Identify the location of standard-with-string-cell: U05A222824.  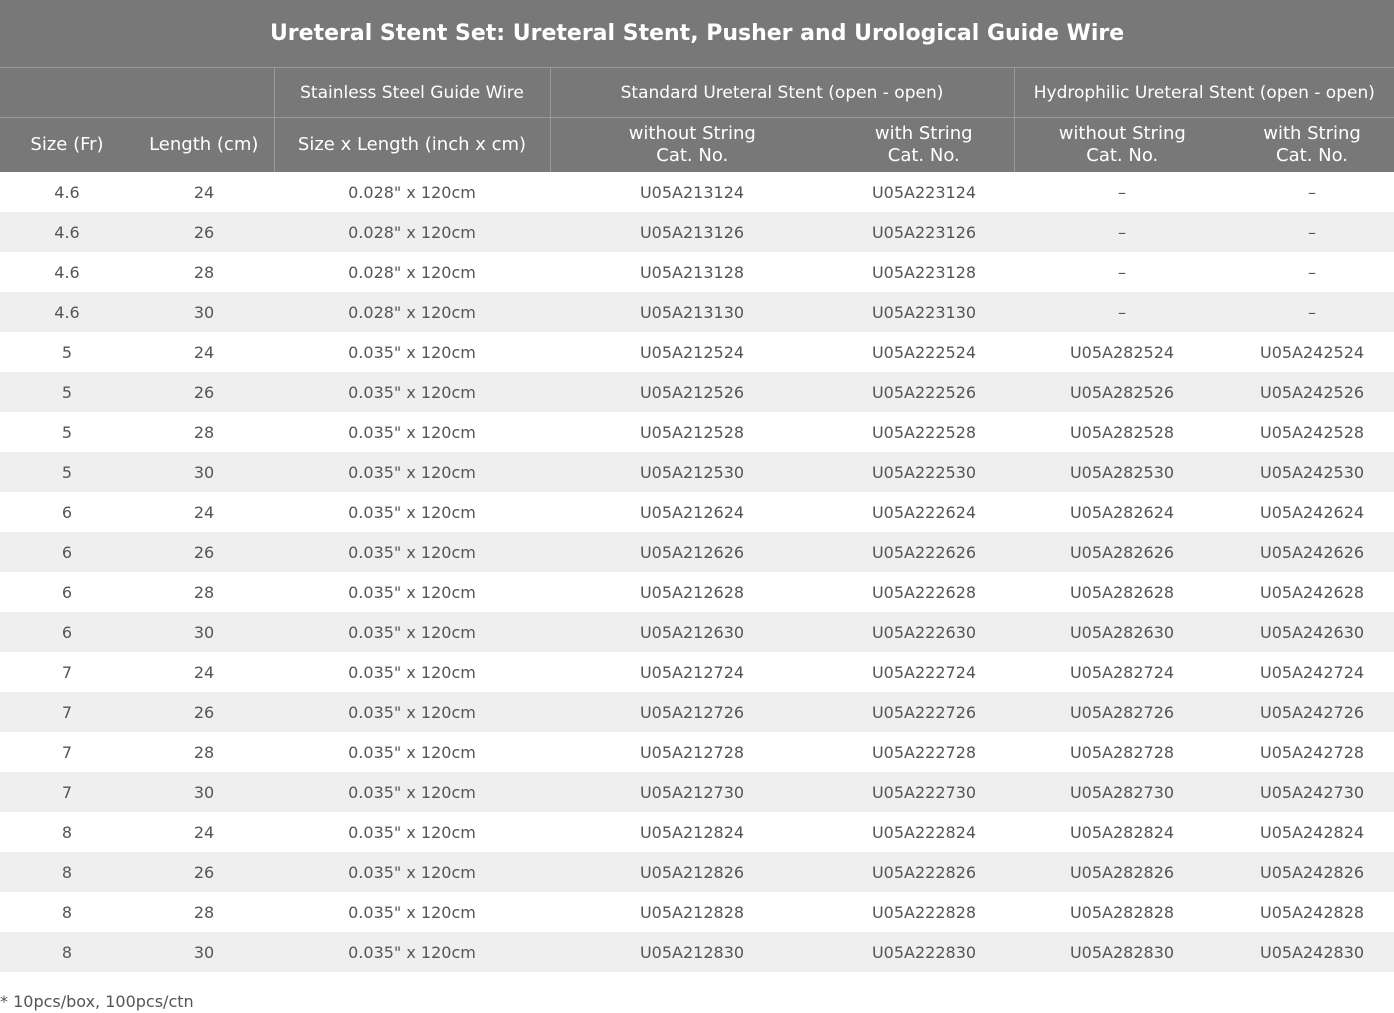
(924, 832).